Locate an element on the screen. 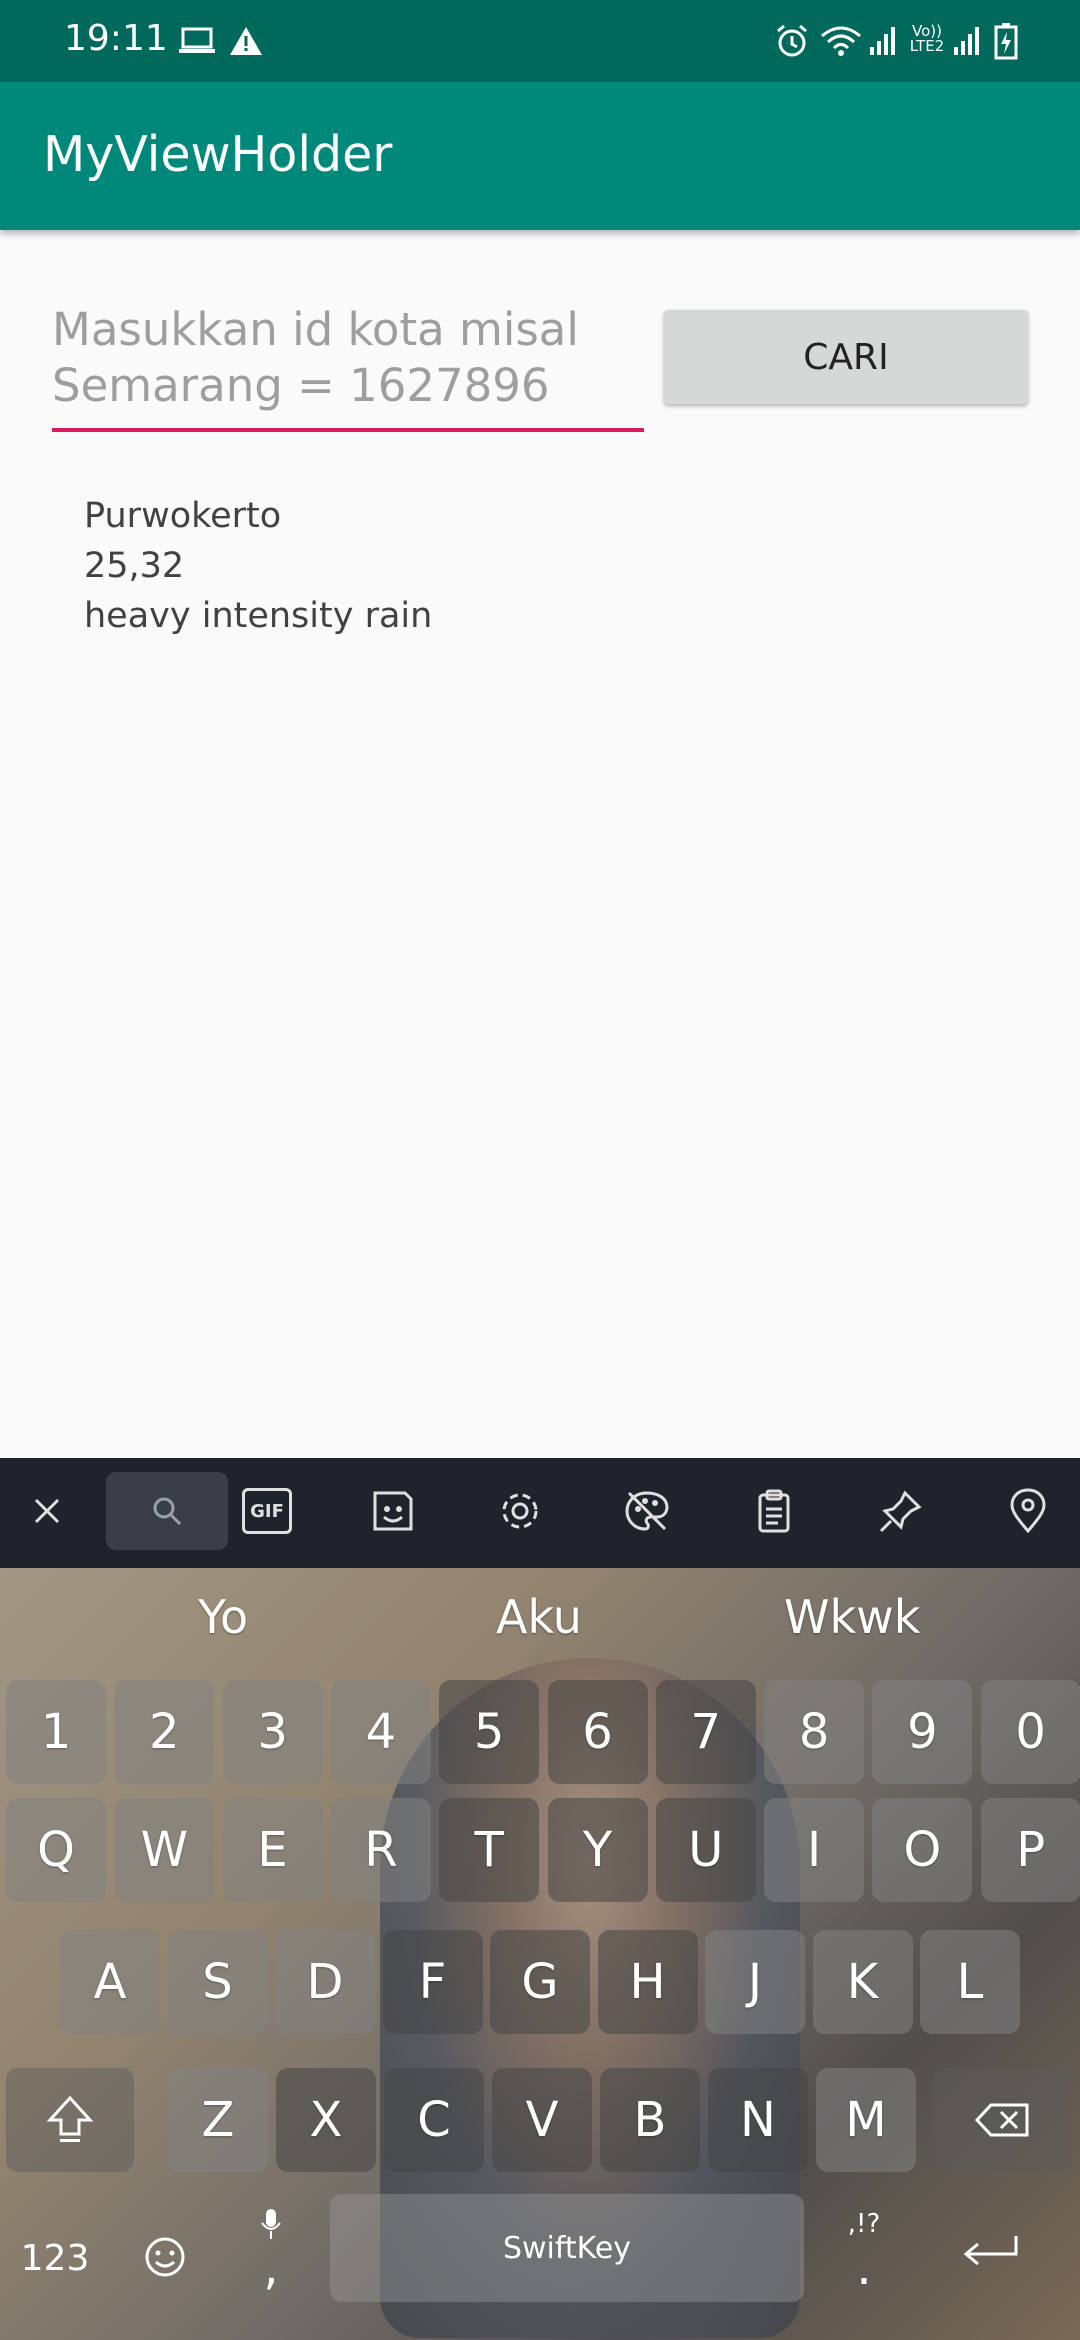 This screenshot has height=2340, width=1080. key-g: G is located at coordinates (540, 1982).